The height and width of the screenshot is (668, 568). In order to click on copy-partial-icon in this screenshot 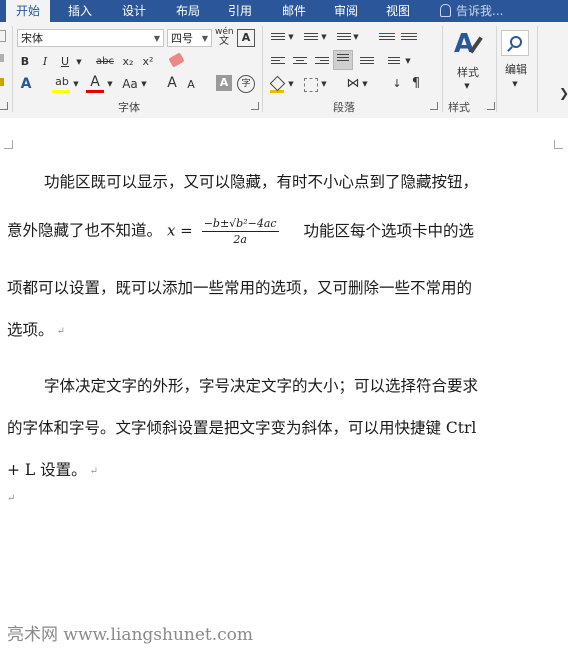, I will do `click(2, 58)`.